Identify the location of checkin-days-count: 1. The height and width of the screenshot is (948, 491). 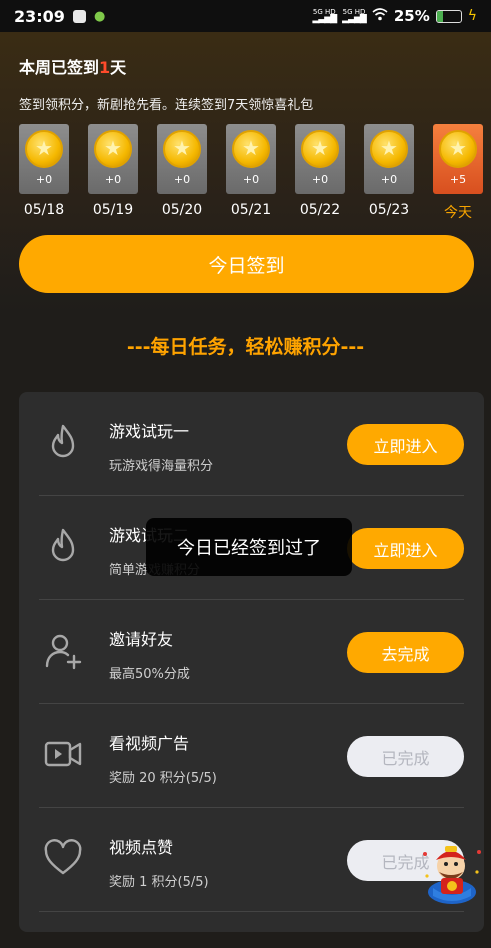
(105, 67).